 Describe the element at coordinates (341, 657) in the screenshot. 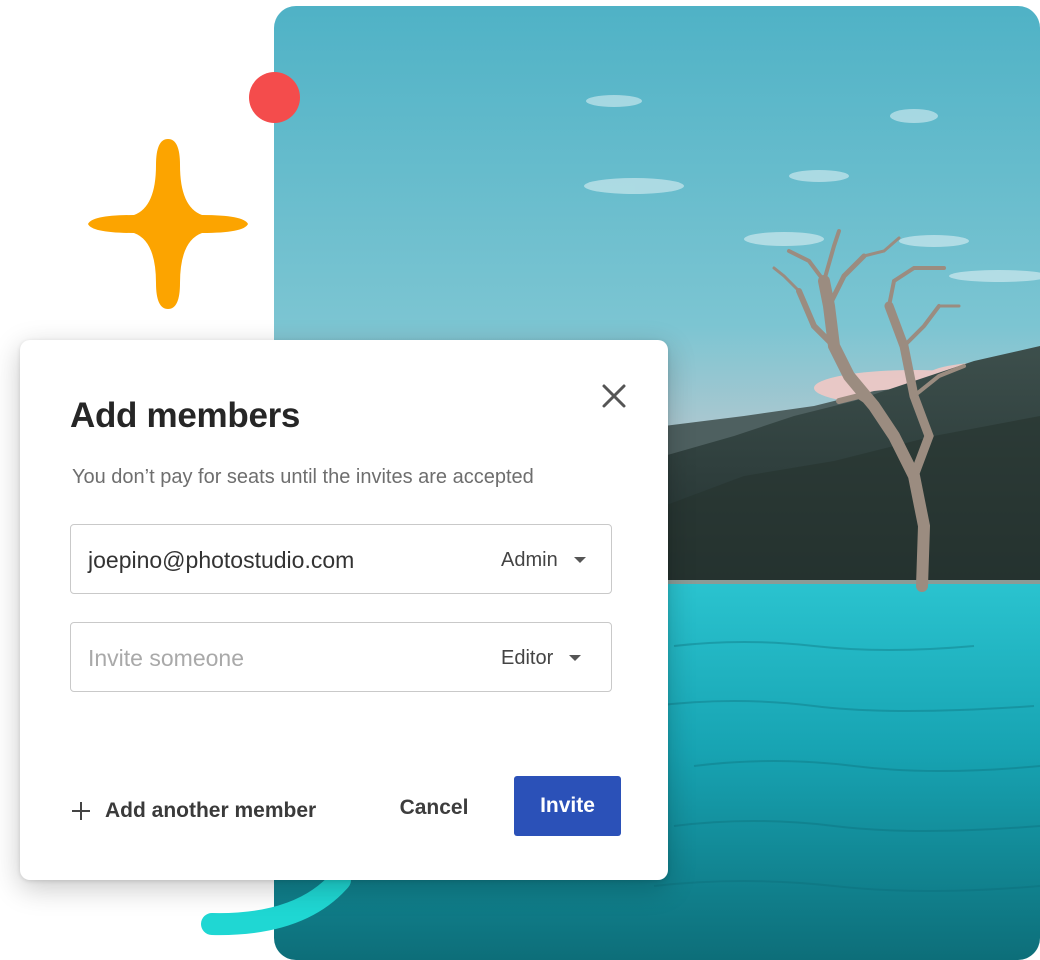

I see `invite-someone-field: Invite someone Editor` at that location.